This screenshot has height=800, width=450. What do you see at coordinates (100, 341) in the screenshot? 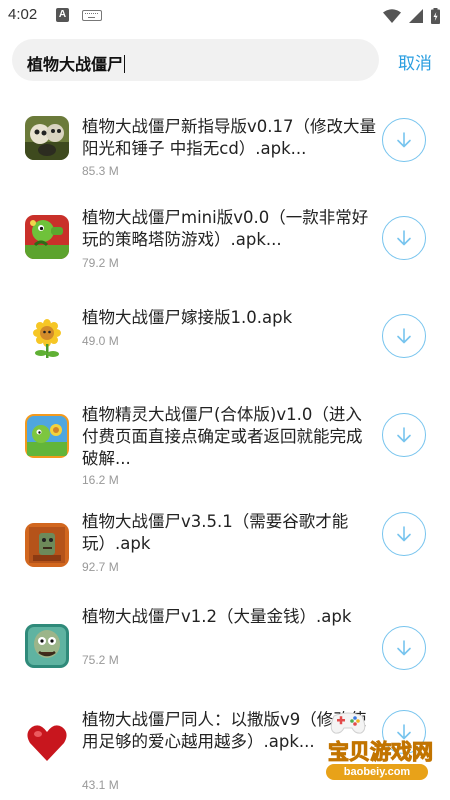
I see `app-size: 49.0 M` at bounding box center [100, 341].